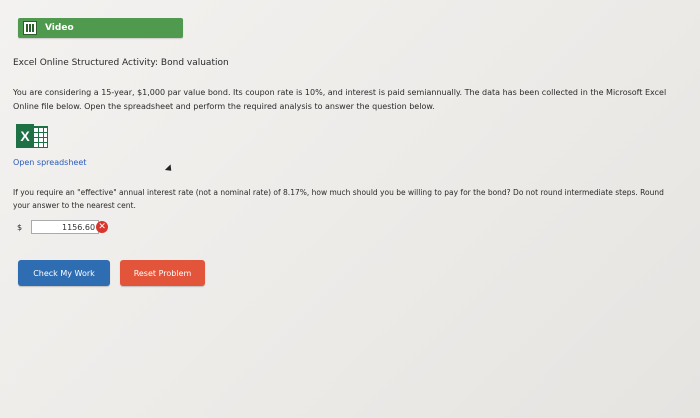 This screenshot has height=418, width=700. I want to click on reset-problem-button: Reset Problem, so click(162, 273).